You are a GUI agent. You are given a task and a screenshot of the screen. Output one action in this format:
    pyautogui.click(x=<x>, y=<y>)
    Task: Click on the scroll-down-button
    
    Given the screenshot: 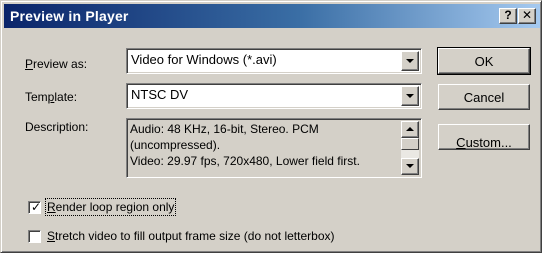 What is the action you would take?
    pyautogui.click(x=410, y=166)
    